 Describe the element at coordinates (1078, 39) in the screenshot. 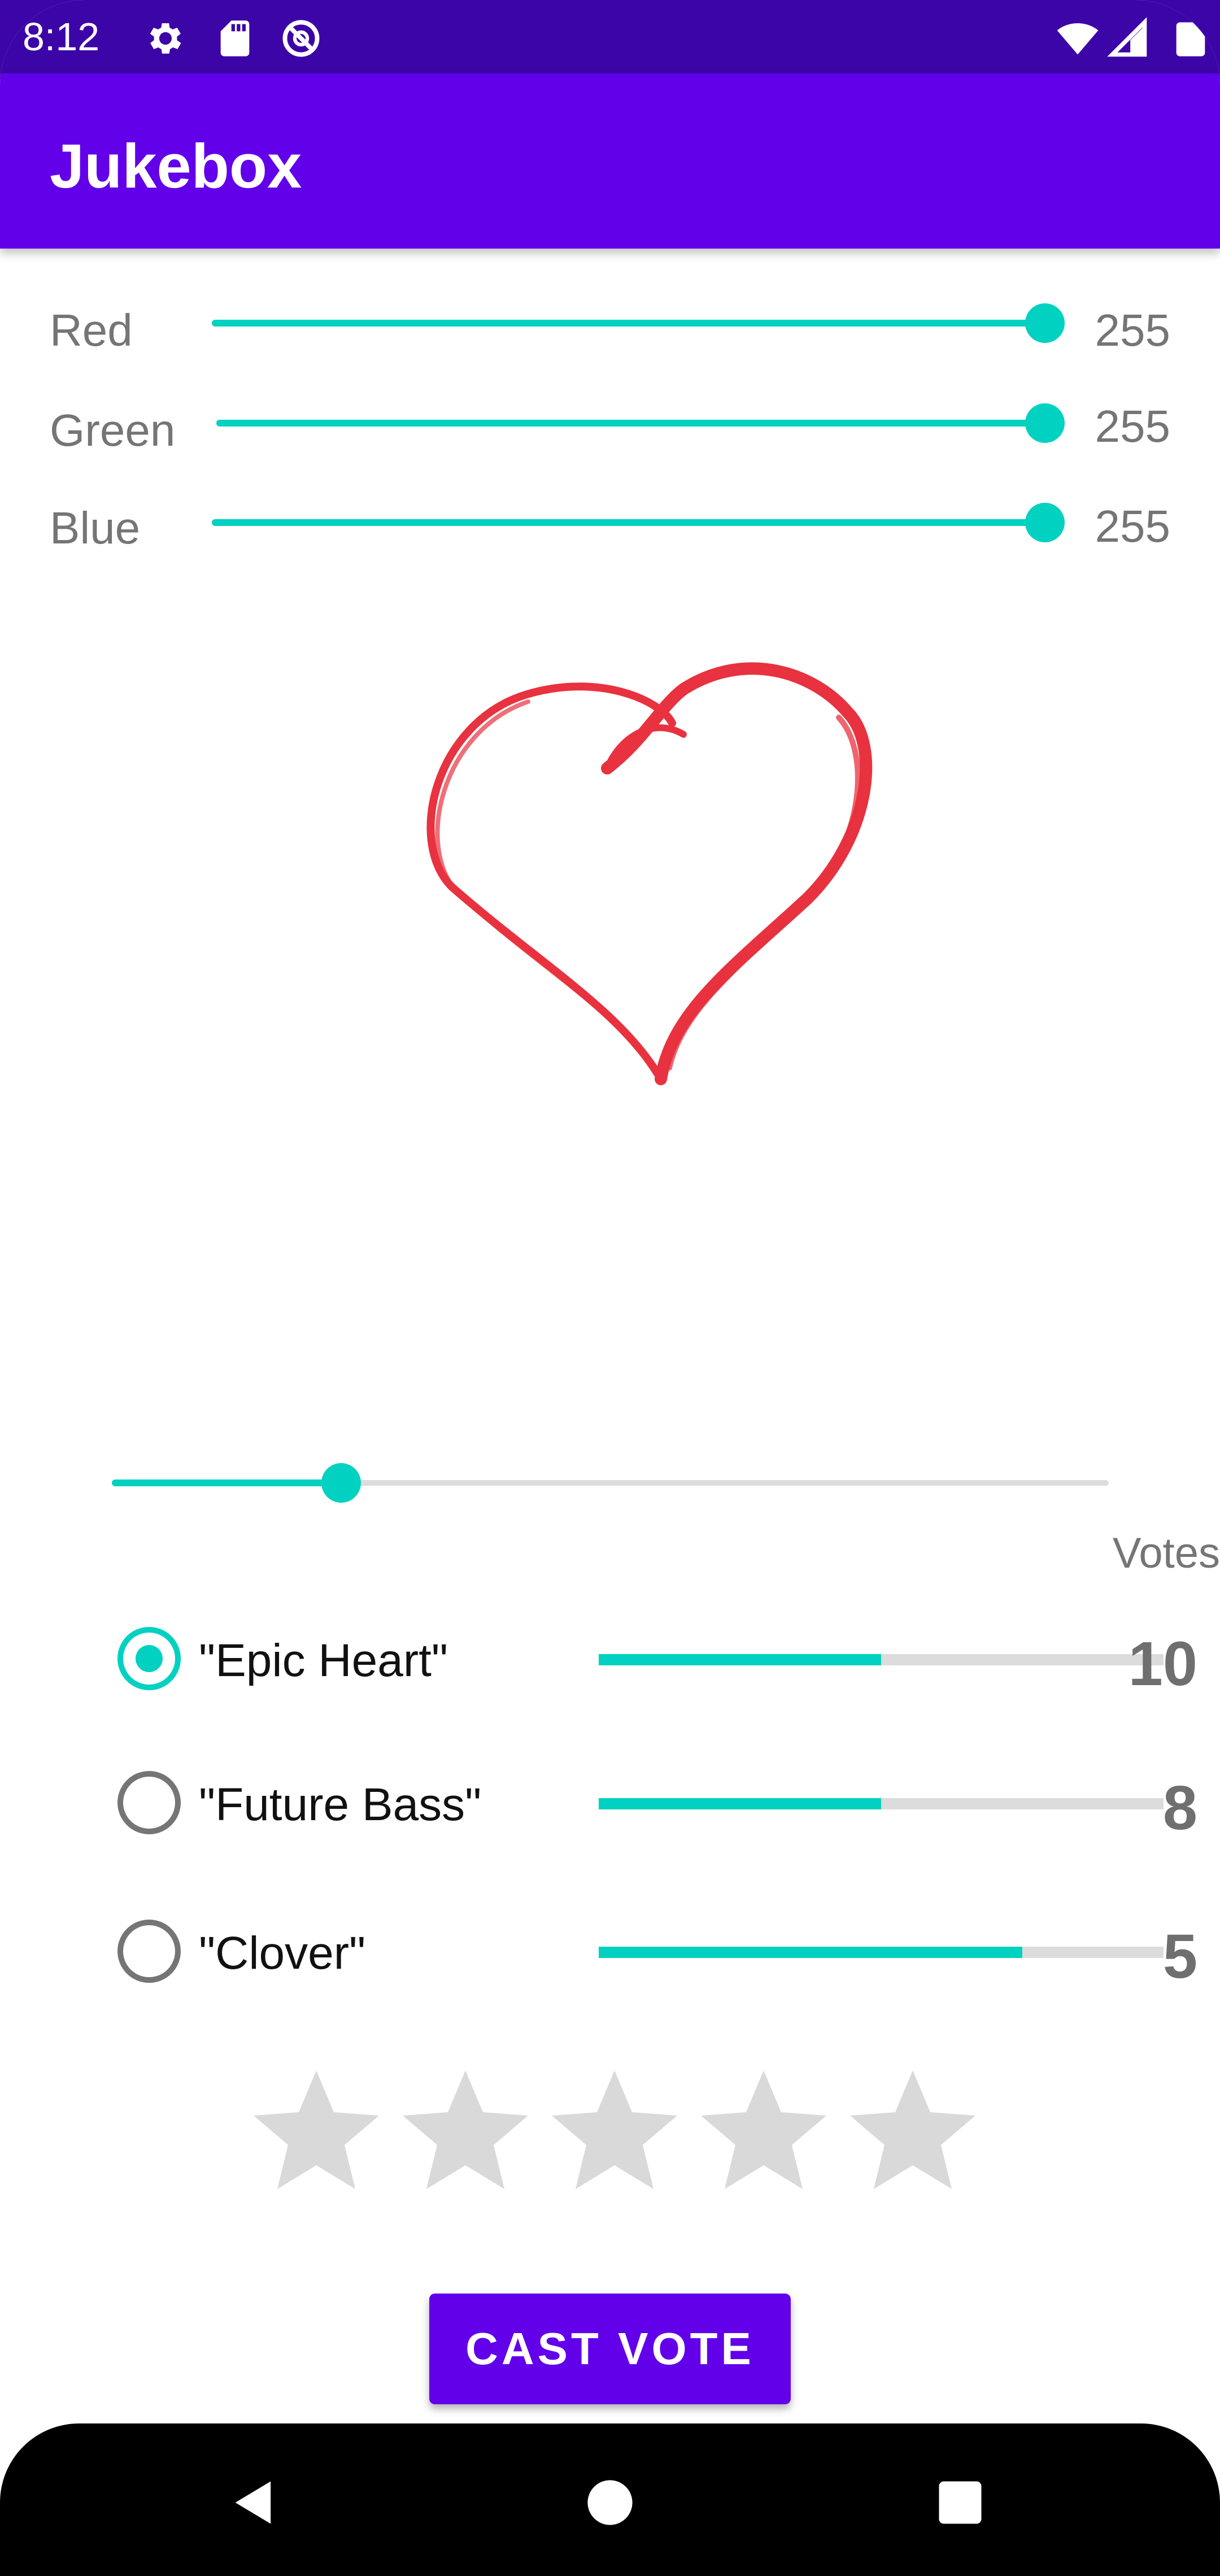

I see `wifi-icon` at that location.